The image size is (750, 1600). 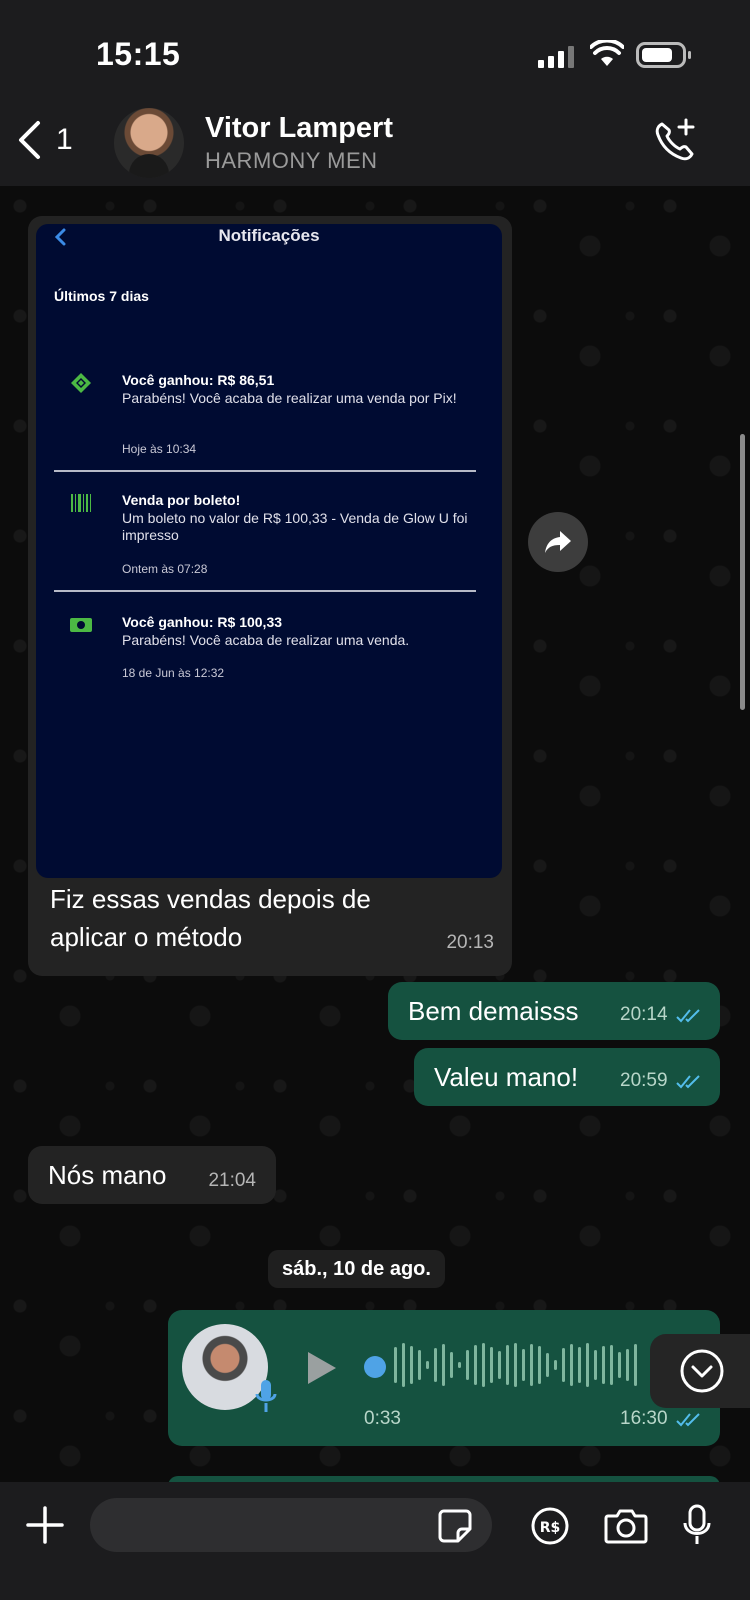 I want to click on play-icon, so click(x=322, y=1368).